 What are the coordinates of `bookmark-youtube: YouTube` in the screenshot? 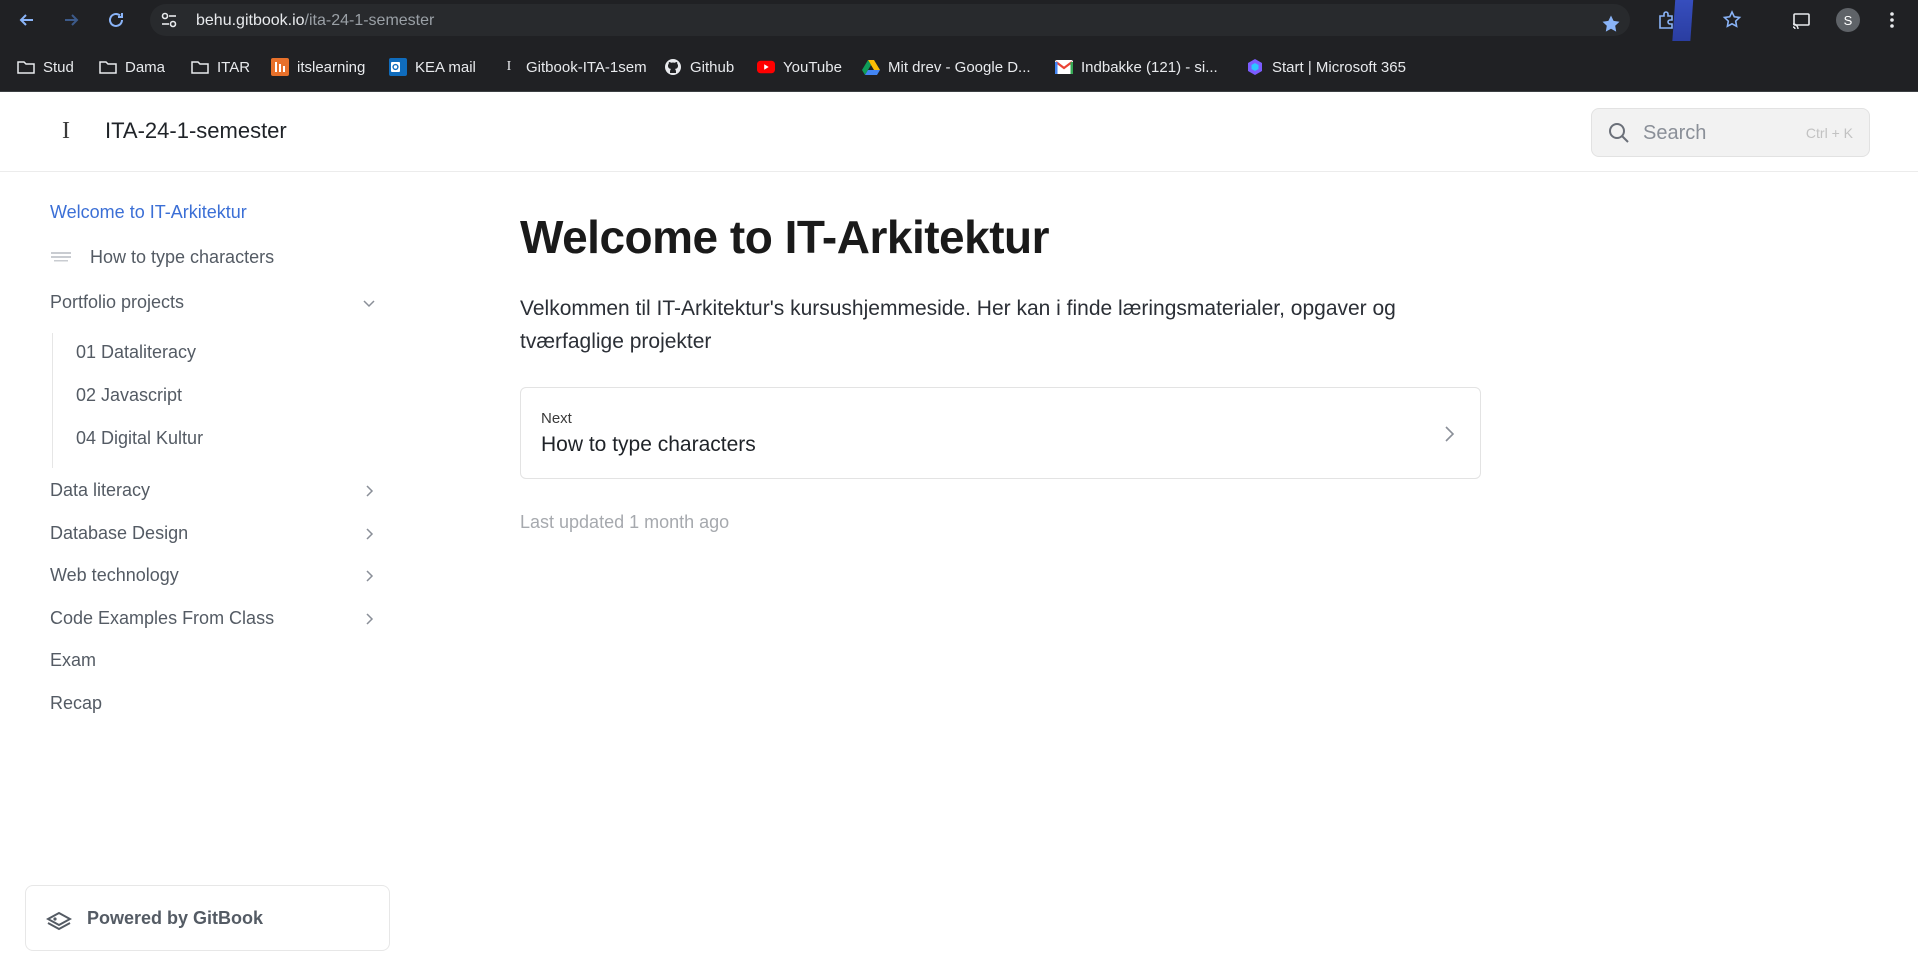 It's located at (799, 67).